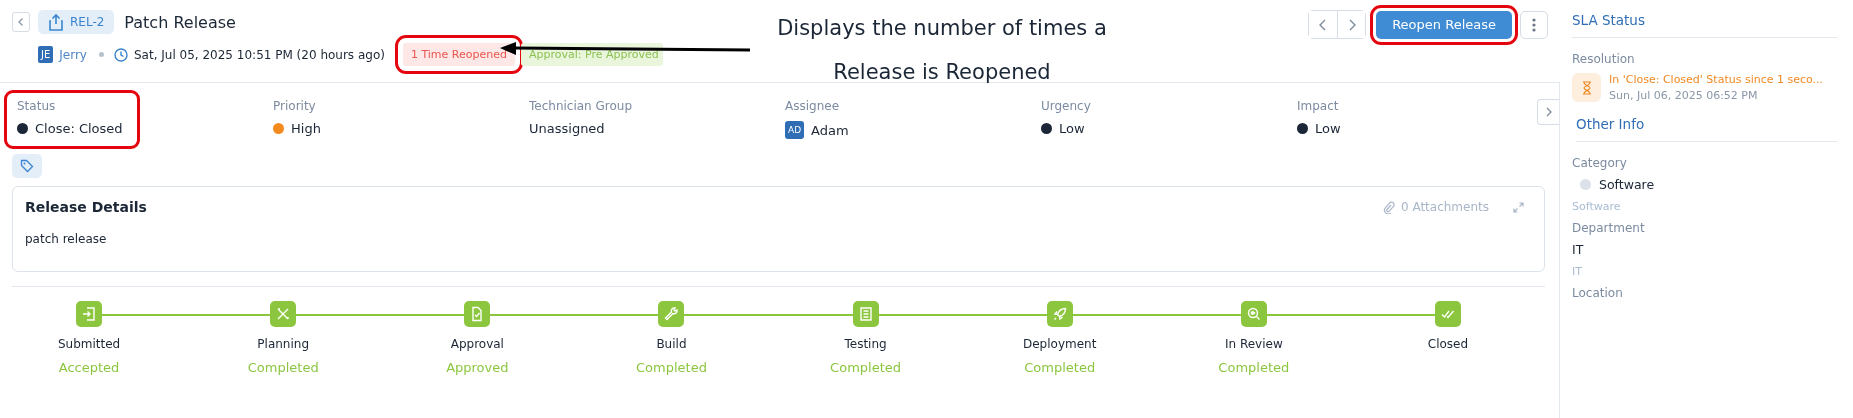 The width and height of the screenshot is (1853, 418). What do you see at coordinates (813, 106) in the screenshot?
I see `field-label: Assignee` at bounding box center [813, 106].